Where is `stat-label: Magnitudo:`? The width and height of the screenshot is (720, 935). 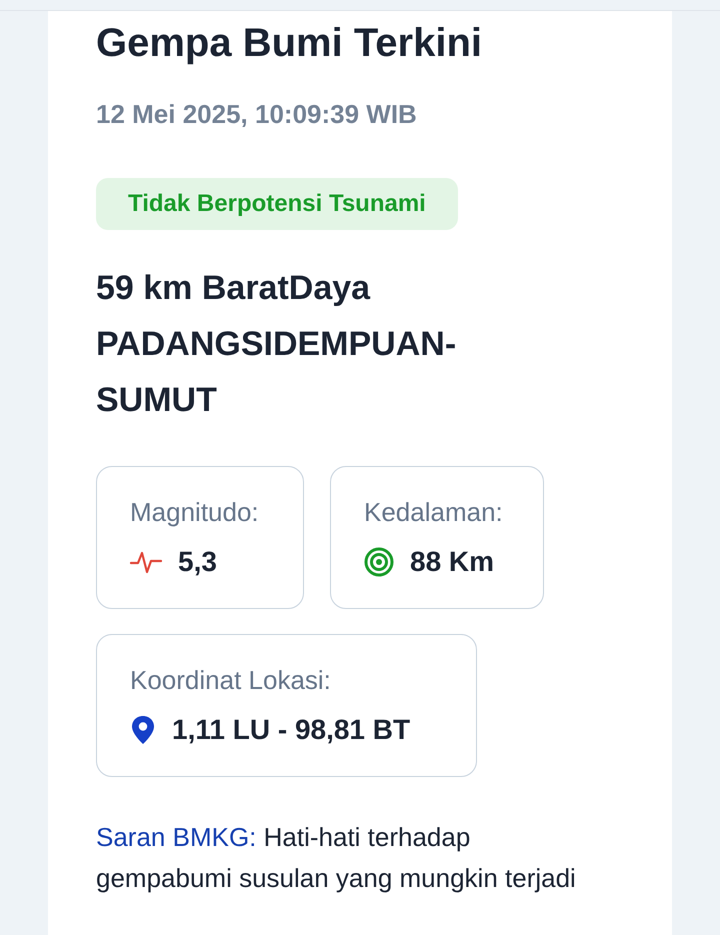 stat-label: Magnitudo: is located at coordinates (195, 512).